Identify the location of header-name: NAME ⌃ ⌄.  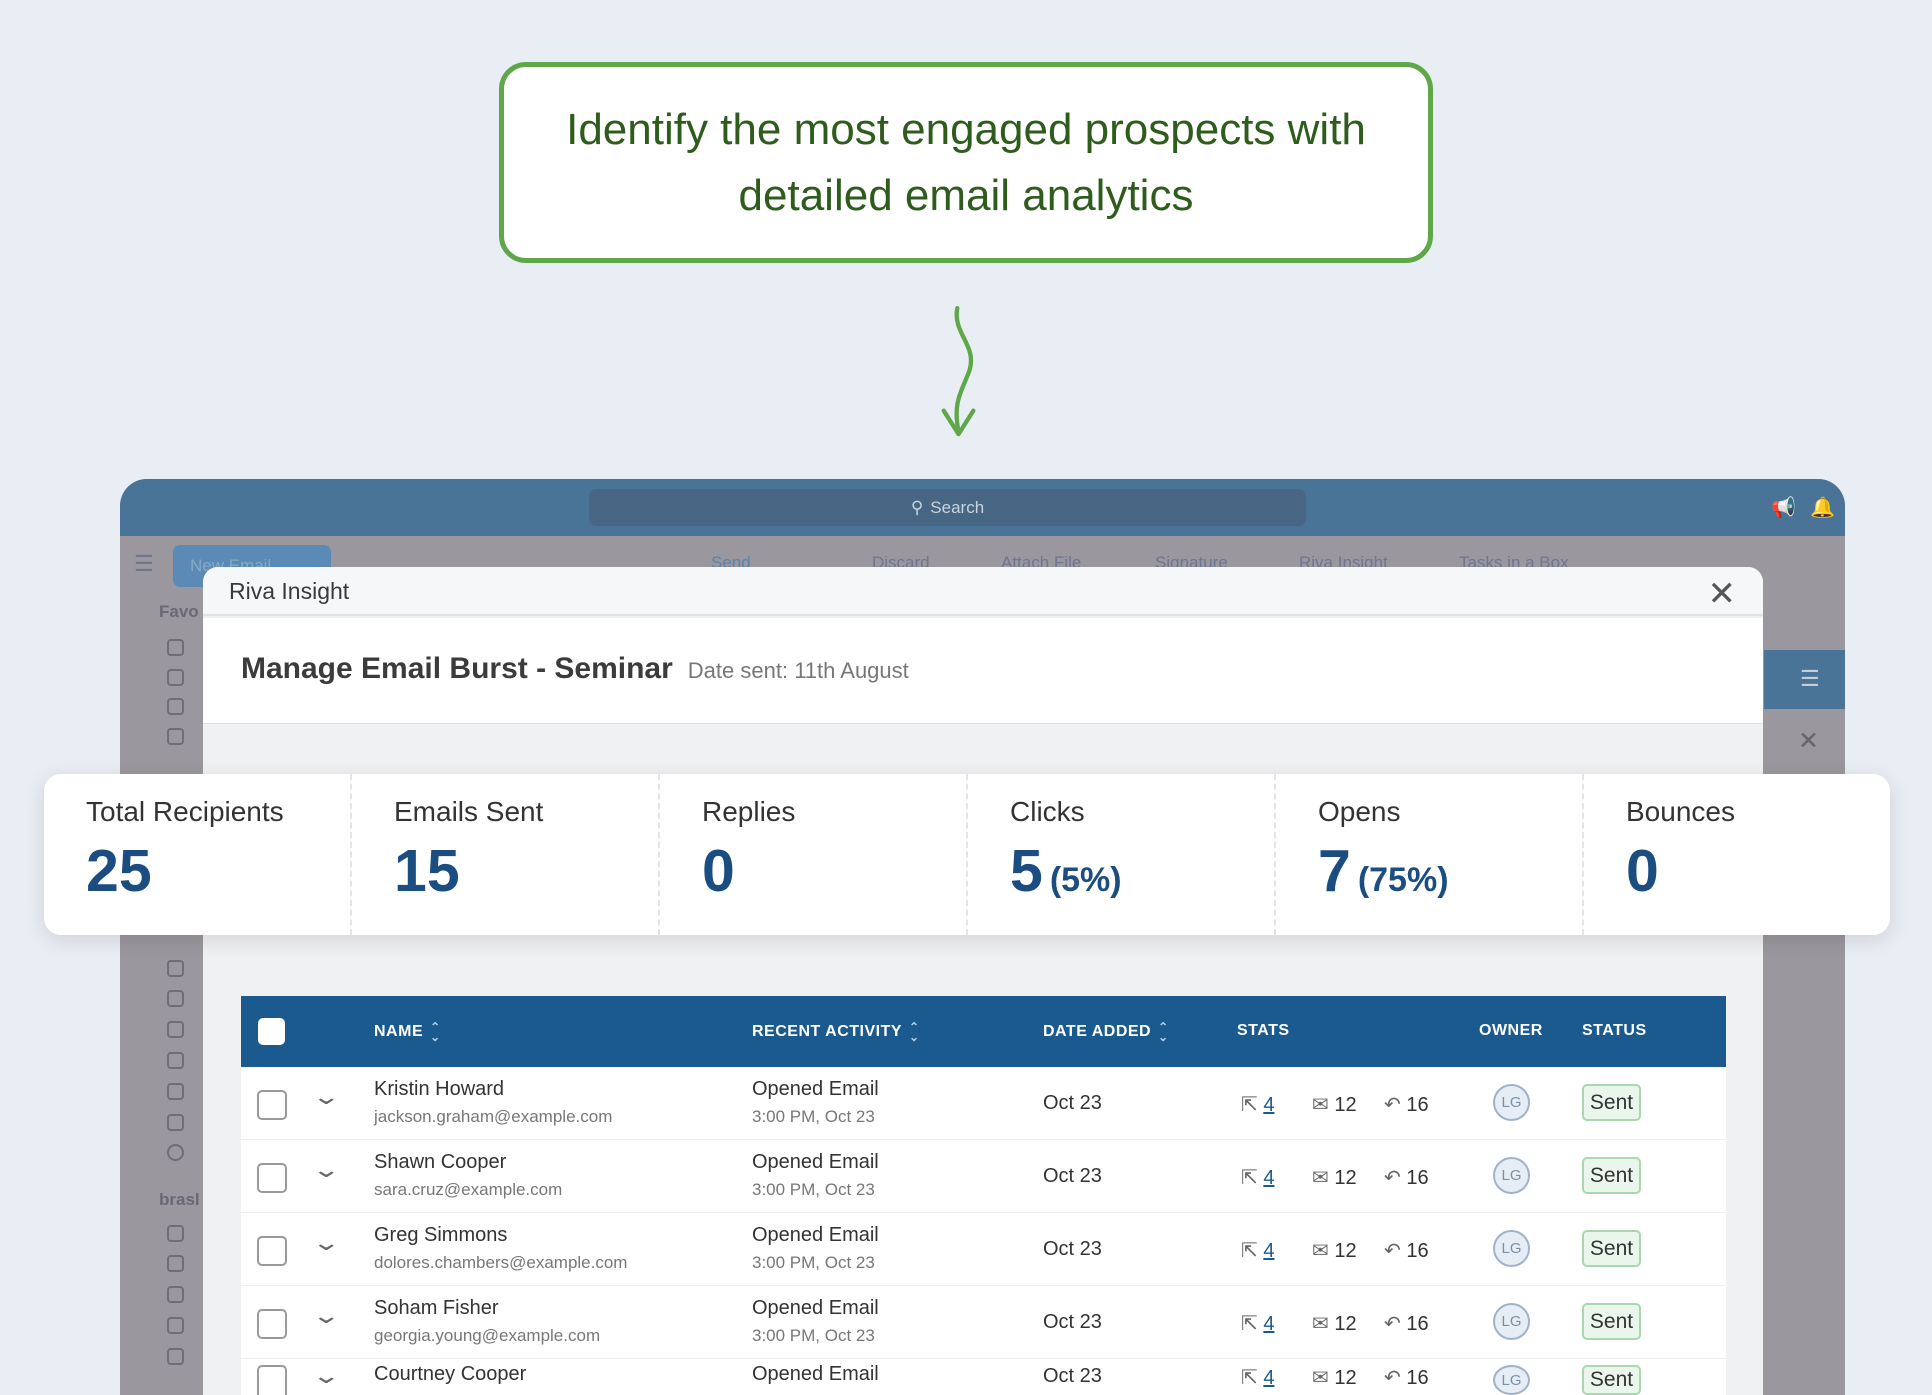
(407, 1032).